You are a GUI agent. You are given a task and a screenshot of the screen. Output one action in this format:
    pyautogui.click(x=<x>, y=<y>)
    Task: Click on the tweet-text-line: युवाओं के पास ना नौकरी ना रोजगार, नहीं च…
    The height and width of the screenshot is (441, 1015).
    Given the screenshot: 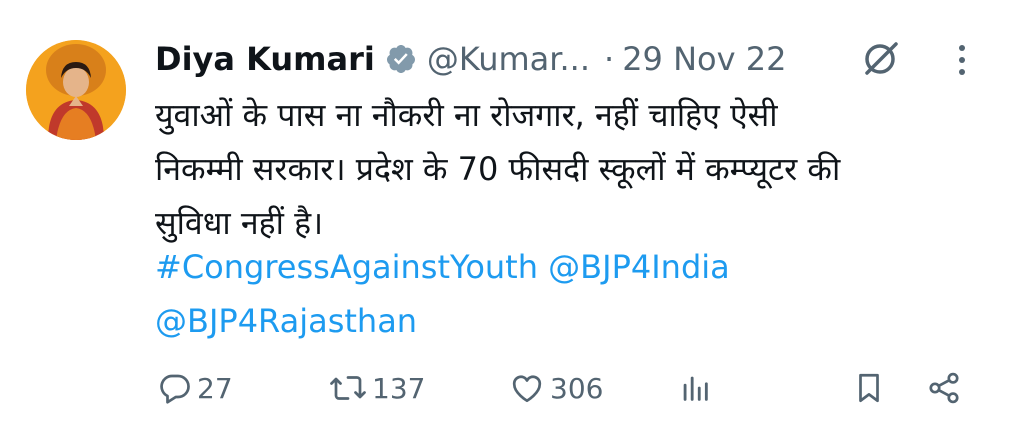 What is the action you would take?
    pyautogui.click(x=466, y=115)
    